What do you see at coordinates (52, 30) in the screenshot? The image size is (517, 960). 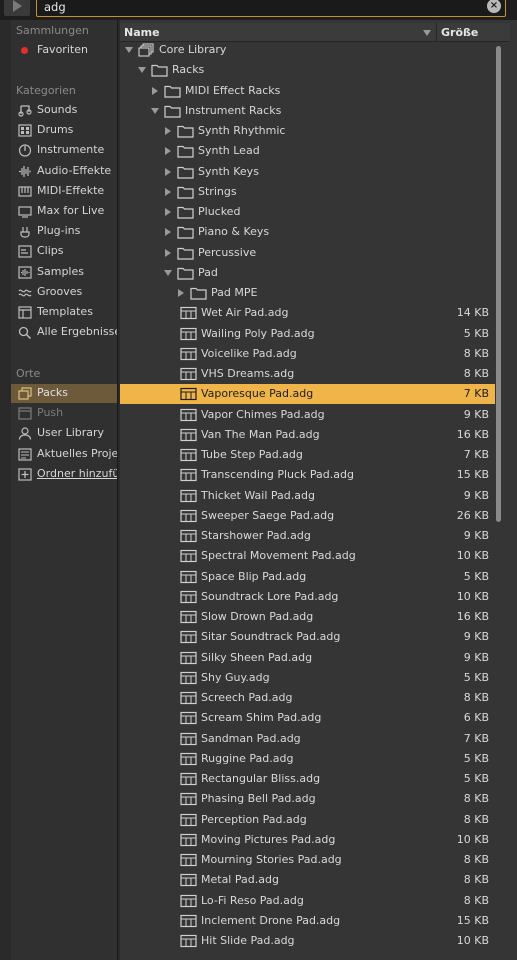 I see `section-heading-sammlungen: Sammlungen` at bounding box center [52, 30].